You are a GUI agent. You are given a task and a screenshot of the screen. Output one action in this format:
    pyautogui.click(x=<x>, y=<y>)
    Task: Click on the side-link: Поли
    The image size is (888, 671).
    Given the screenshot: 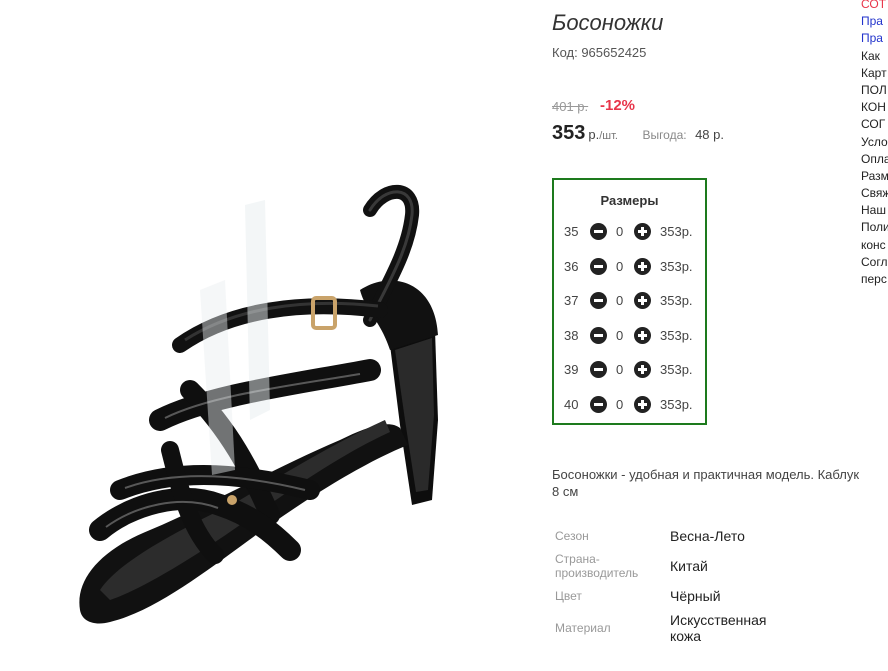 What is the action you would take?
    pyautogui.click(x=874, y=227)
    